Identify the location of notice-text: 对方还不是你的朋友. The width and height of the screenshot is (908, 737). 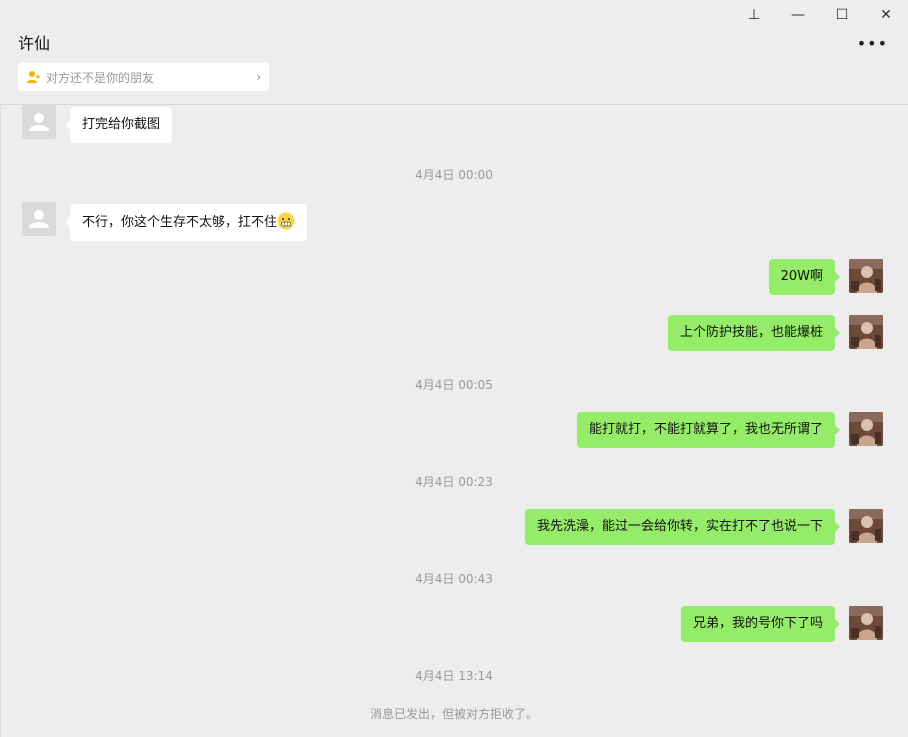
(100, 77).